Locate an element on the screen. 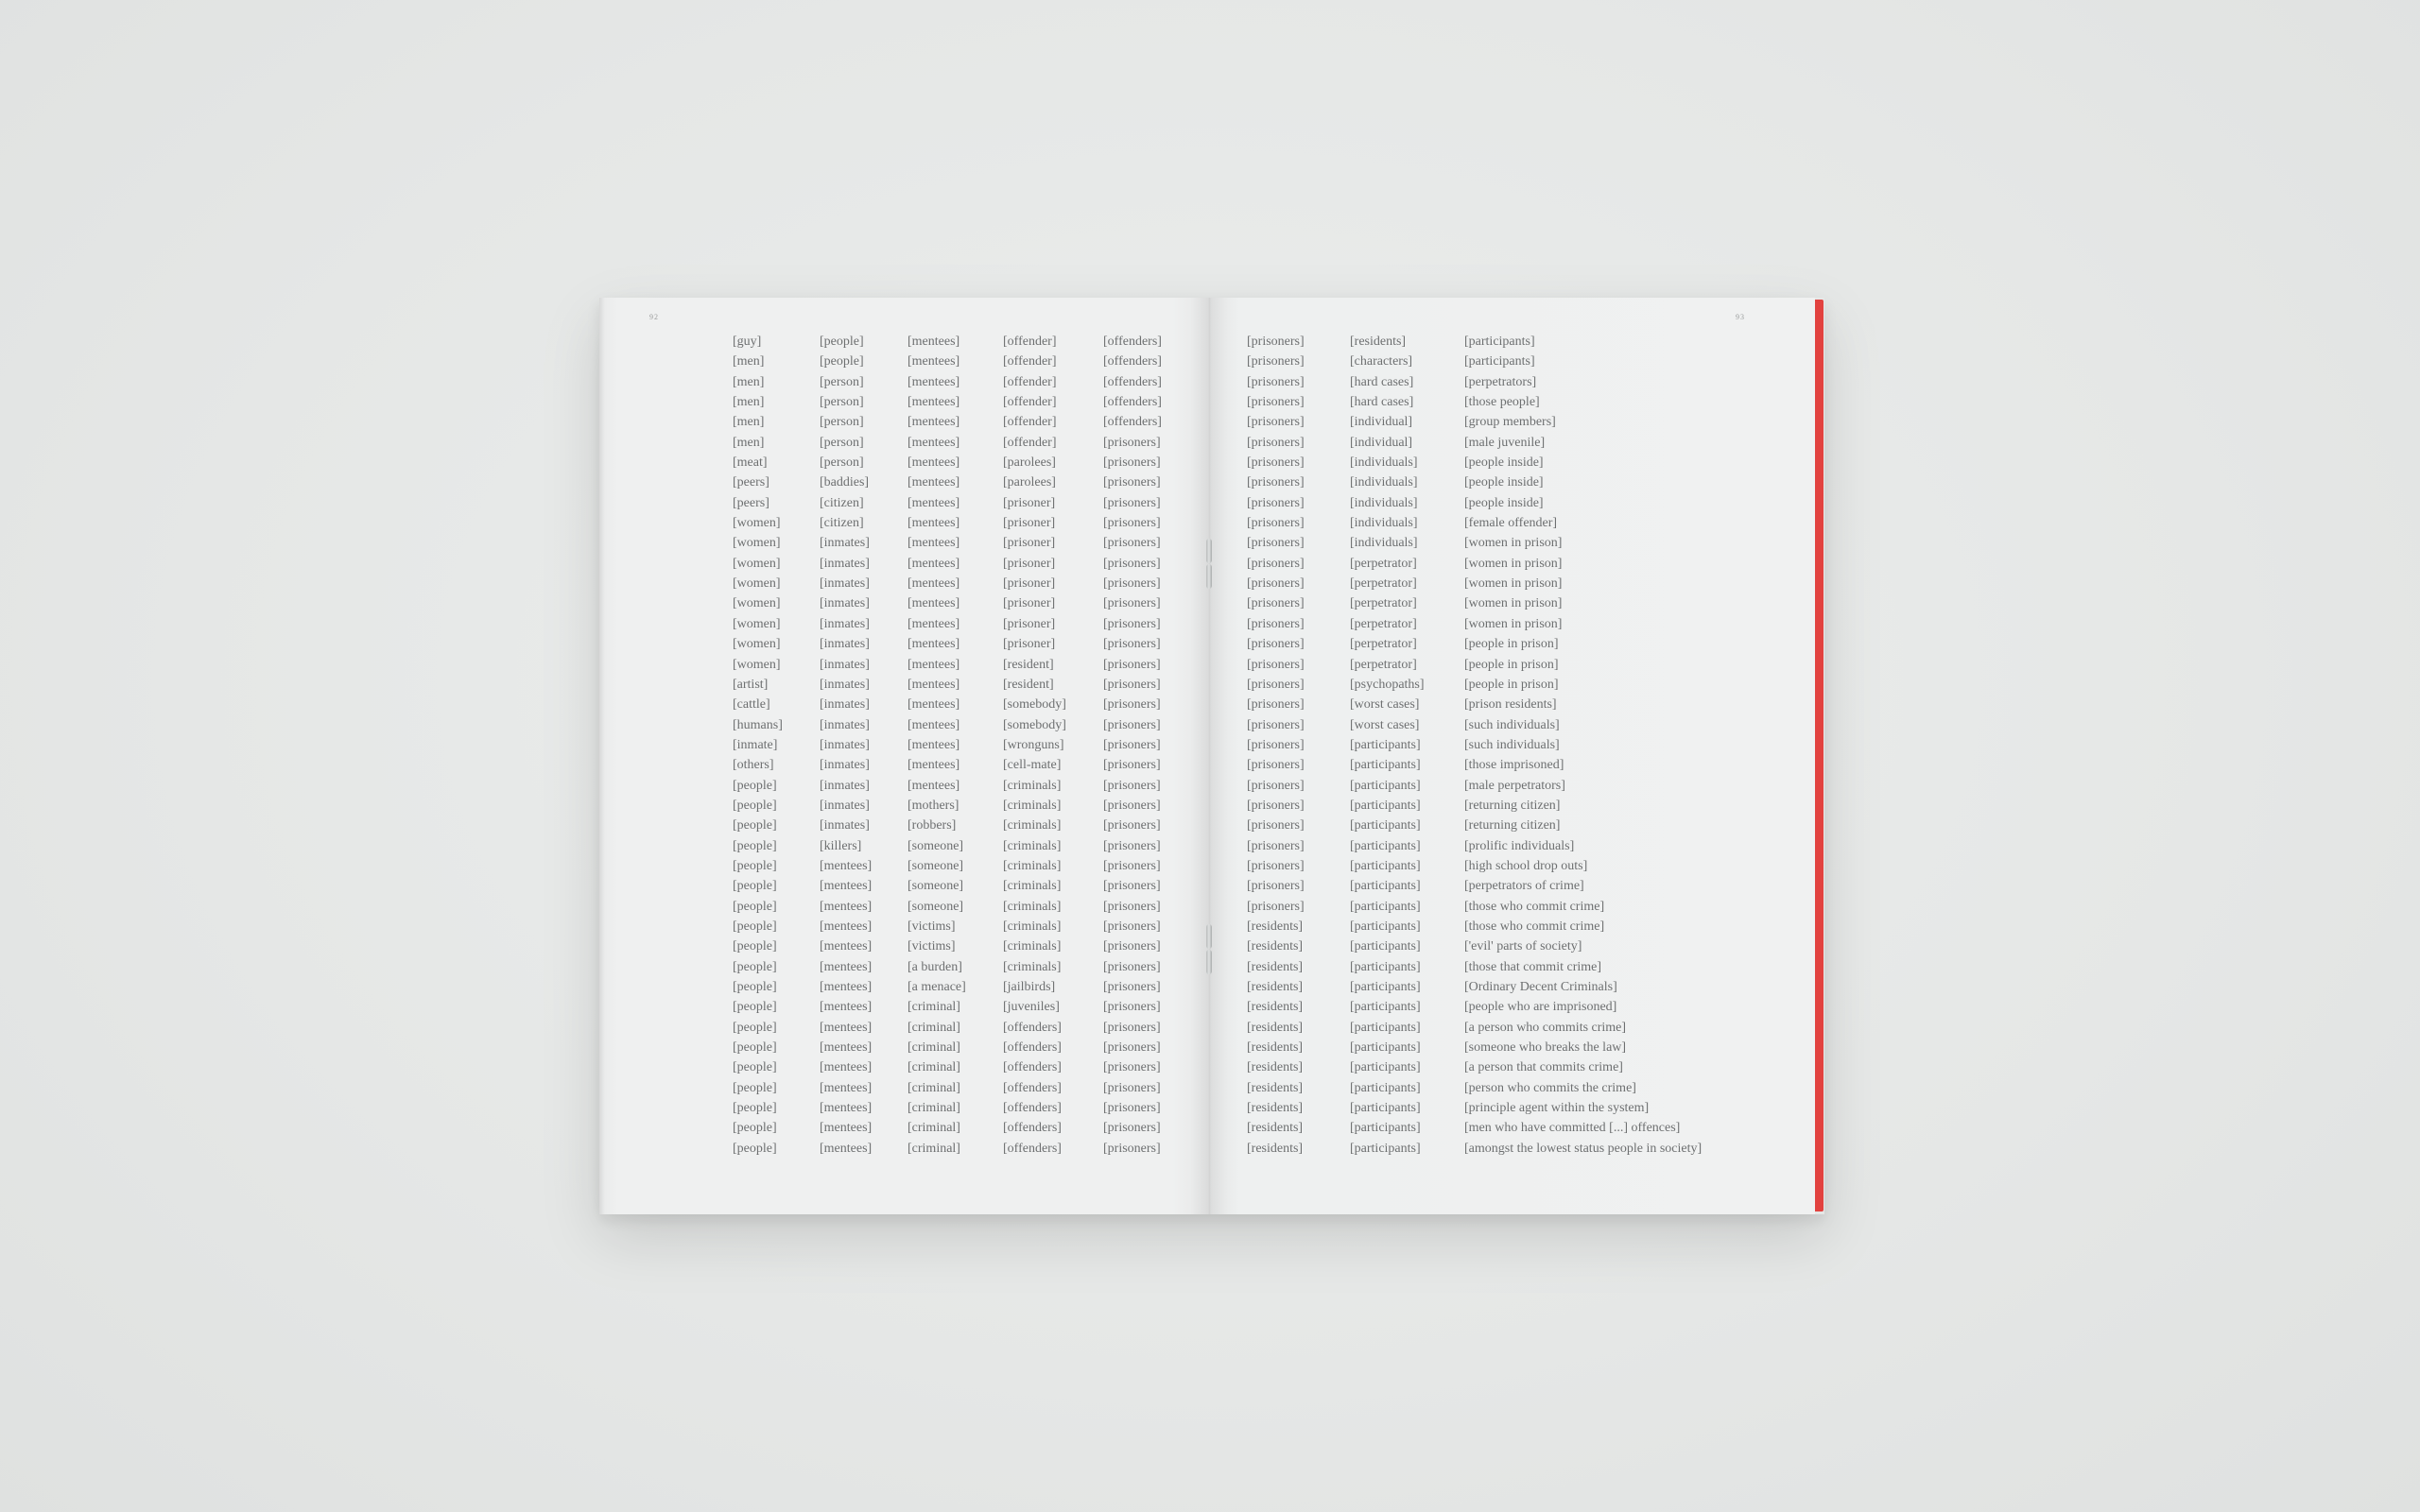  word-entry: [jailbirds] is located at coordinates (1029, 987).